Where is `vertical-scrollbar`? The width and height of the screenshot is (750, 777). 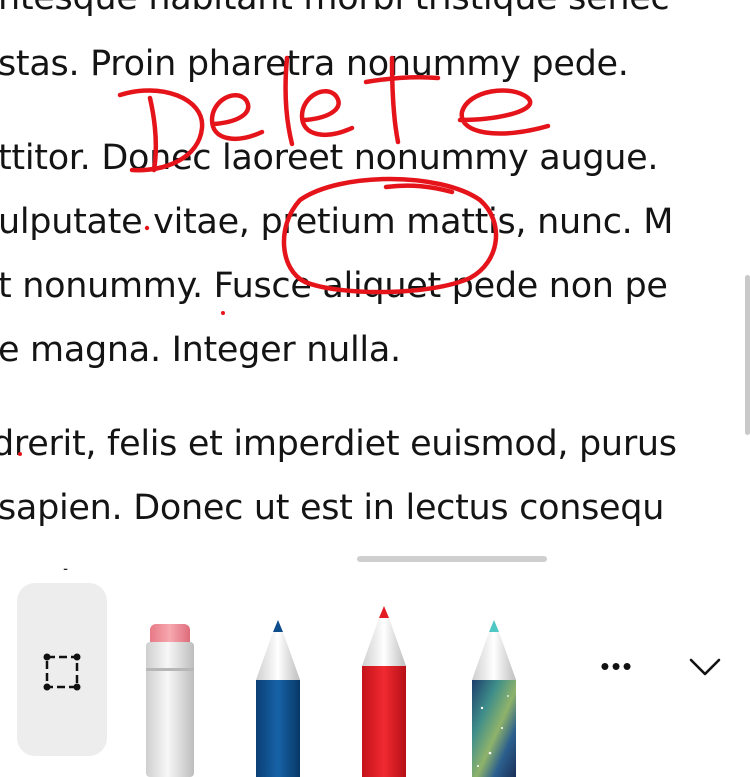
vertical-scrollbar is located at coordinates (747, 355).